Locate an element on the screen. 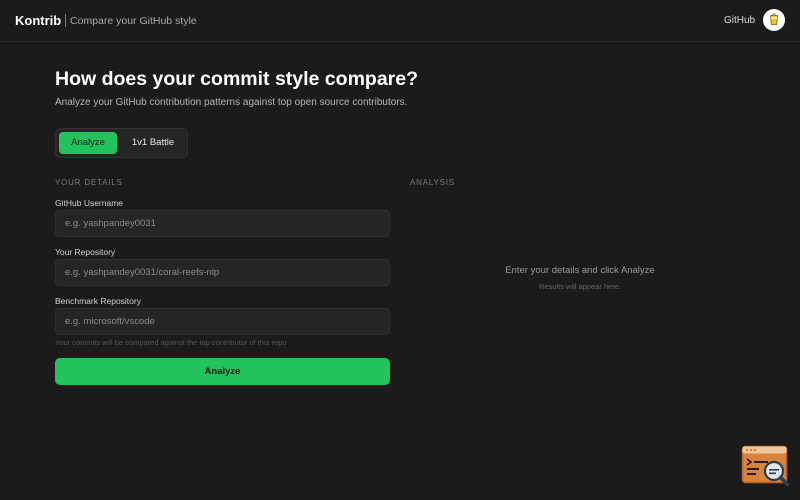  tab-1v1-battle: 1v1 Battle is located at coordinates (153, 143).